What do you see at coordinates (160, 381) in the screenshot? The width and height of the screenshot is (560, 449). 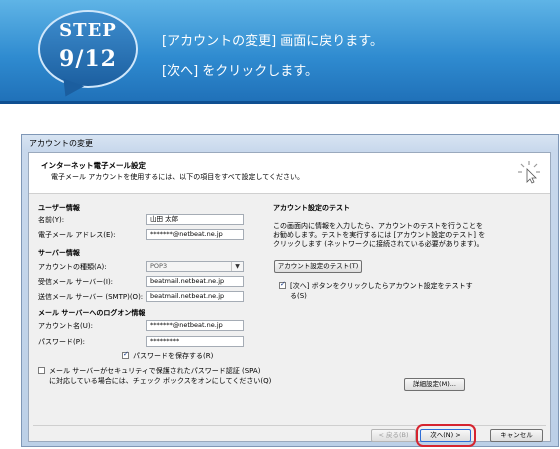 I see `spa-label-line-2: に対応している場合には、チェック ボックスをオンにしてください(Q)` at bounding box center [160, 381].